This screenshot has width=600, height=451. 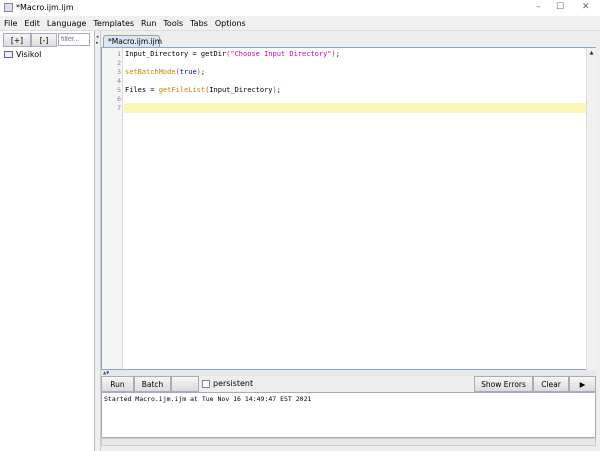 I want to click on expand-button: [+], so click(x=17, y=40).